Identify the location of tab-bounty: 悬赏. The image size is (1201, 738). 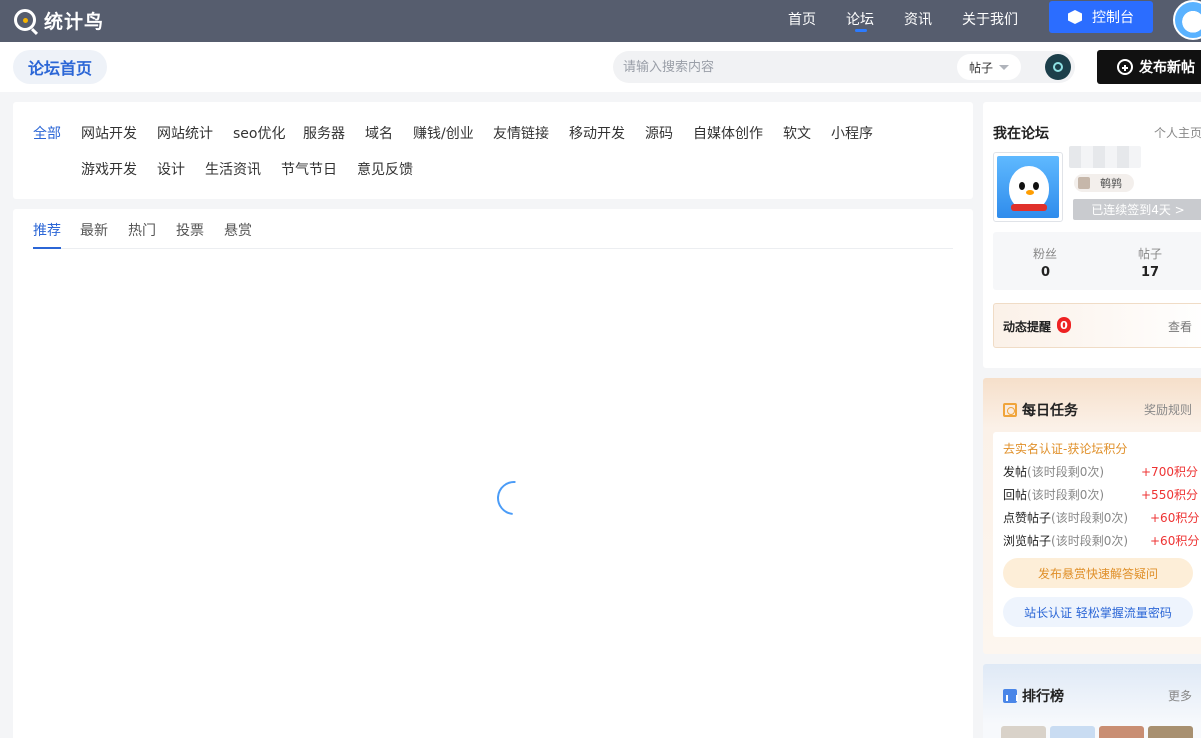
(238, 230).